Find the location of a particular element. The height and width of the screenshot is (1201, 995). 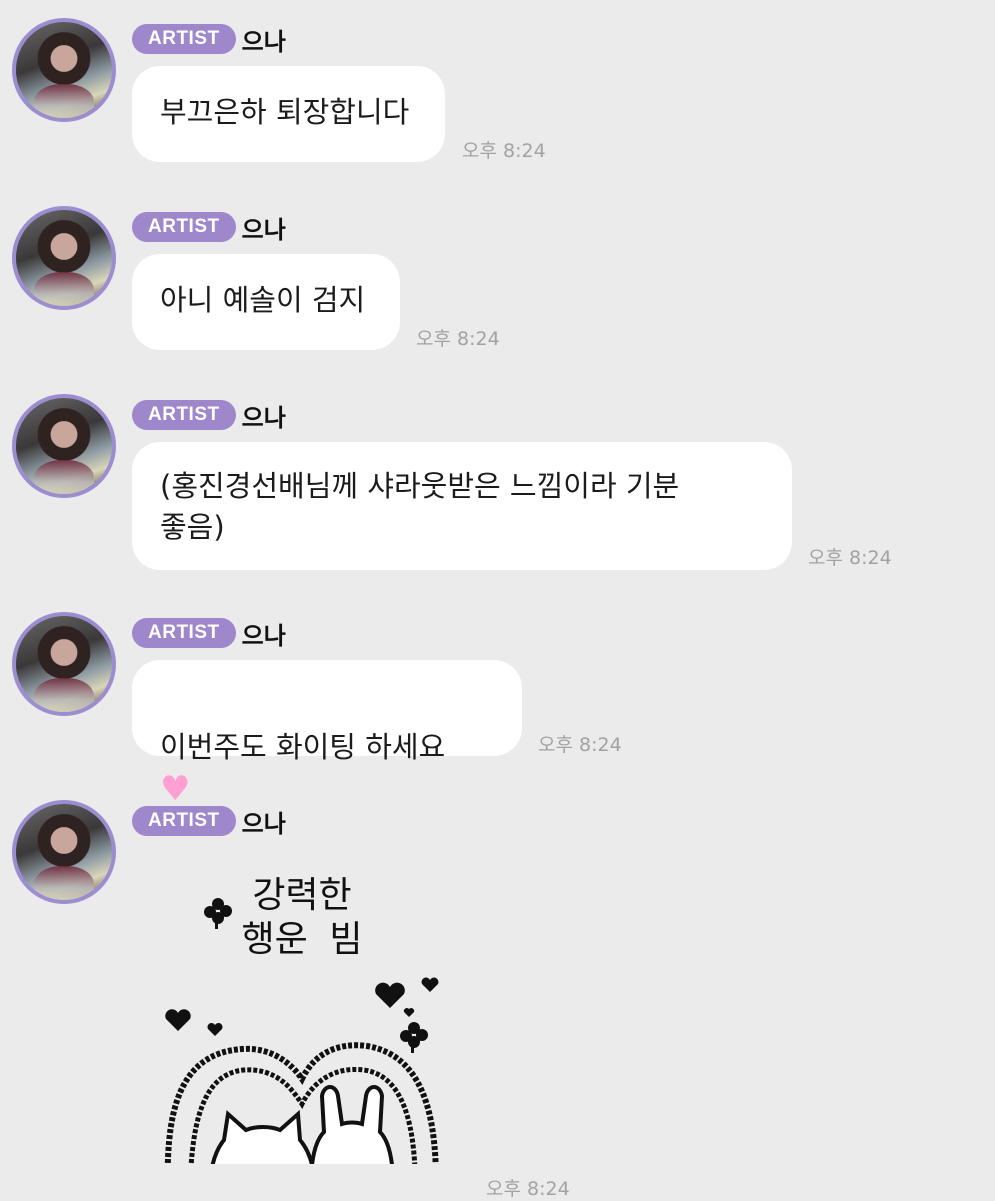

message-bubble: 아니 예솔이 검지 is located at coordinates (266, 302).